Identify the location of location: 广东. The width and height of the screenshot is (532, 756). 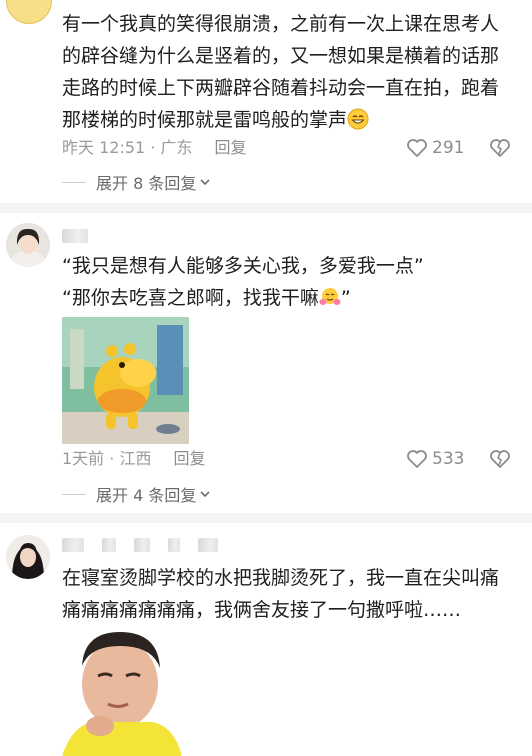
(176, 147).